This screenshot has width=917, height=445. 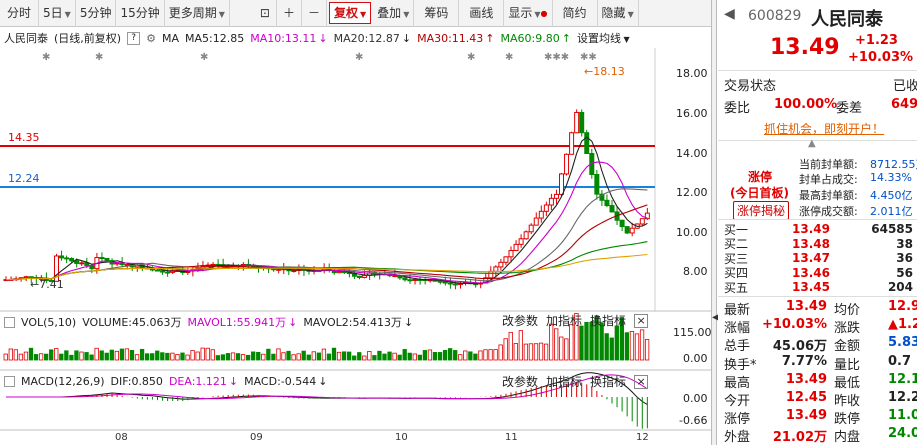 I want to click on display-button: 显示 ▼●, so click(x=528, y=13).